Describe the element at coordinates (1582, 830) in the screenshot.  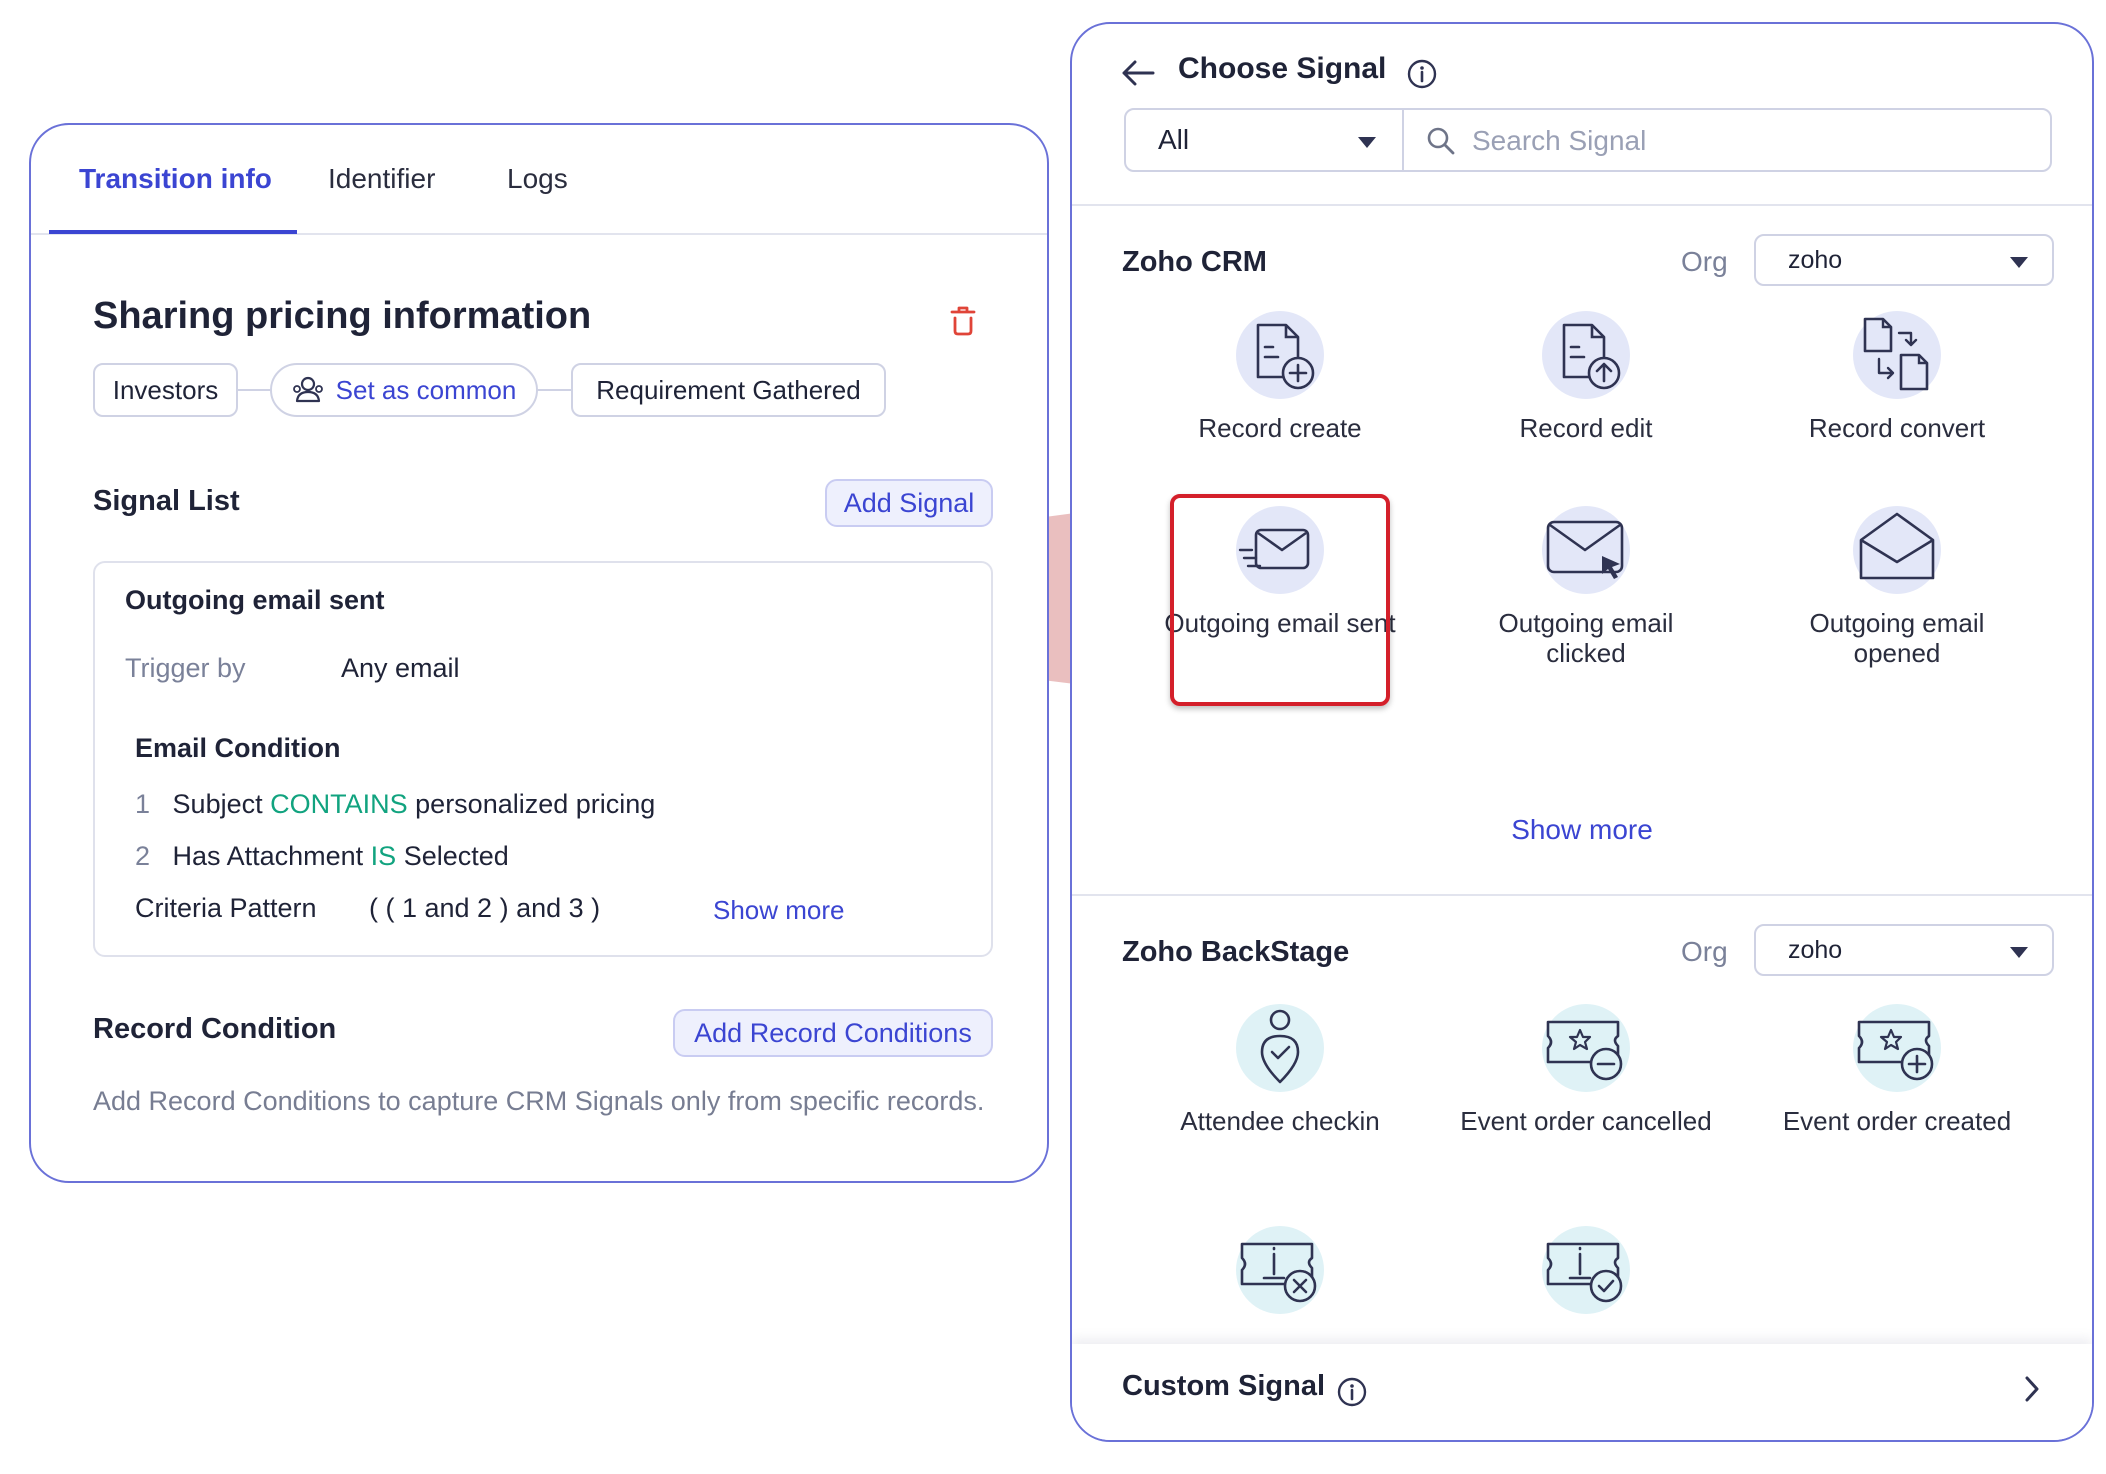
I see `show-more-crm-signals: Show more` at that location.